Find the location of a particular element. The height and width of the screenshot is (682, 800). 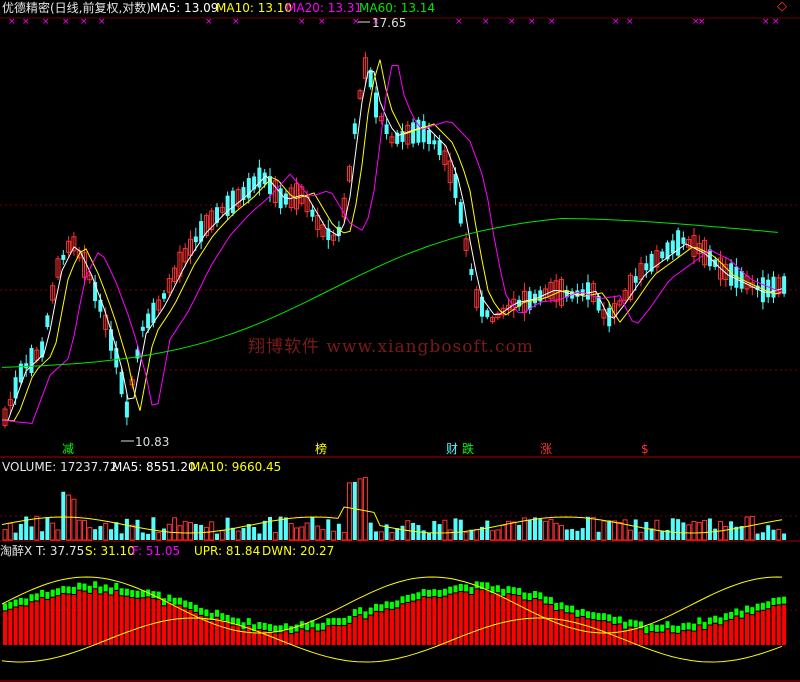

event-tag-reduce: 减 is located at coordinates (68, 449).